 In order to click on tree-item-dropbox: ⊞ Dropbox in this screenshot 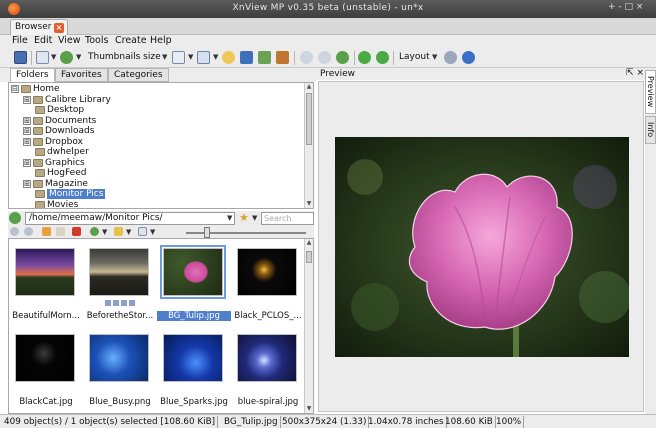, I will do `click(53, 142)`.